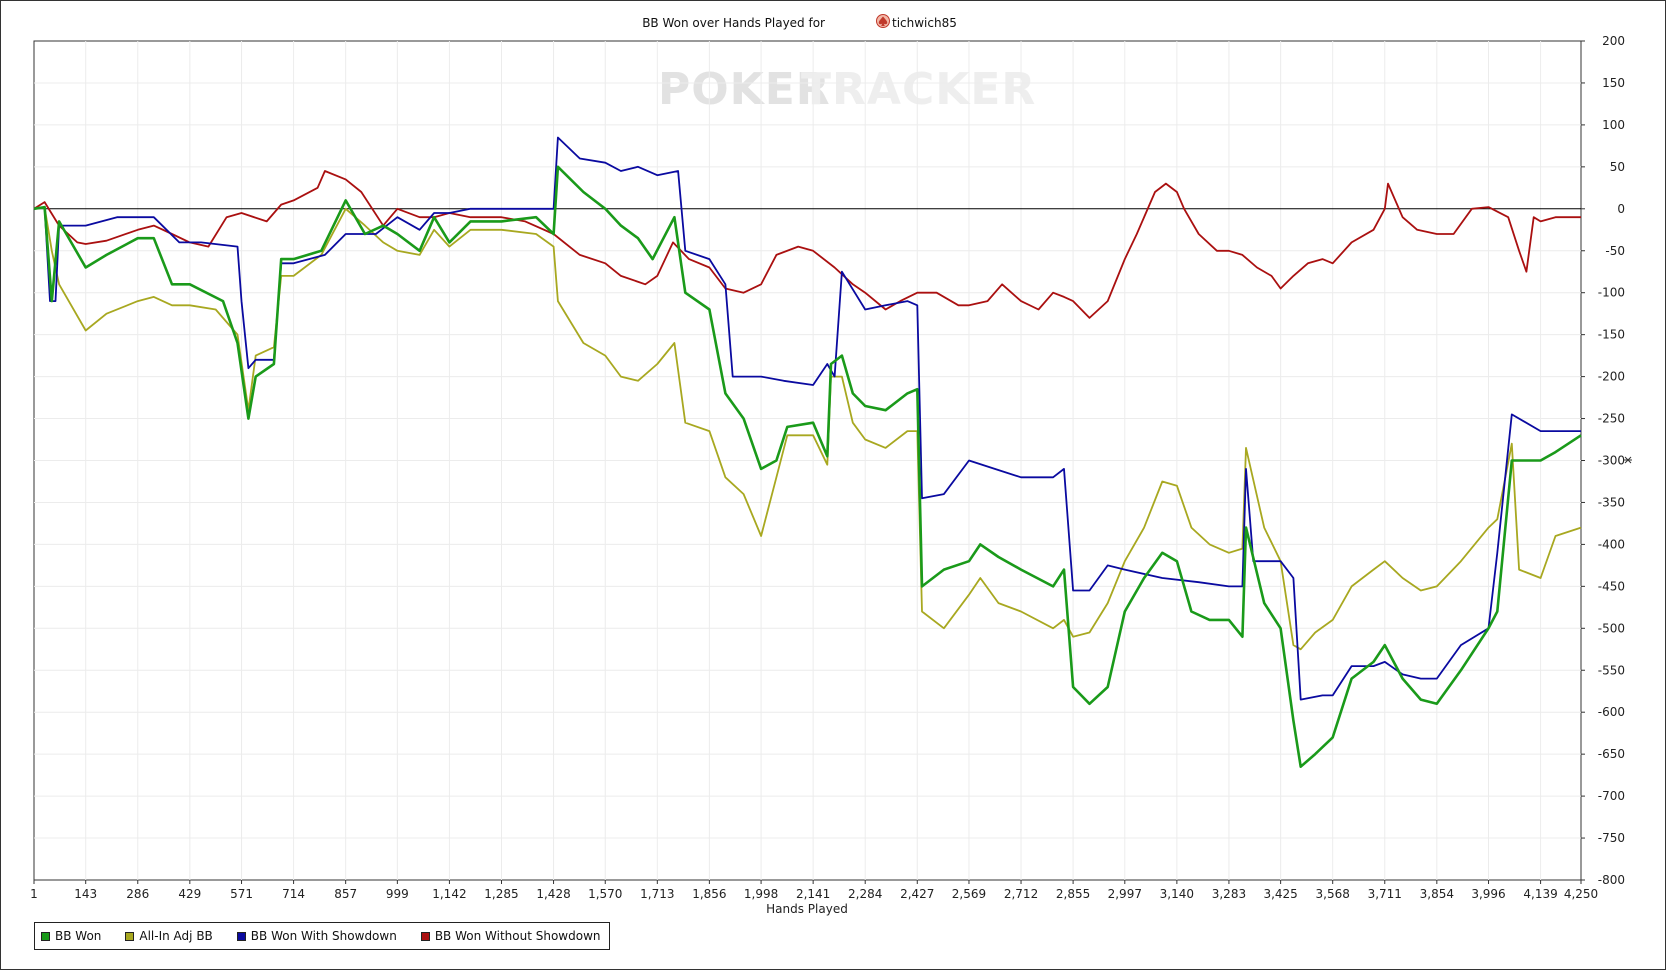 This screenshot has width=1666, height=970. What do you see at coordinates (1613, 83) in the screenshot?
I see `y-tick-label: 150` at bounding box center [1613, 83].